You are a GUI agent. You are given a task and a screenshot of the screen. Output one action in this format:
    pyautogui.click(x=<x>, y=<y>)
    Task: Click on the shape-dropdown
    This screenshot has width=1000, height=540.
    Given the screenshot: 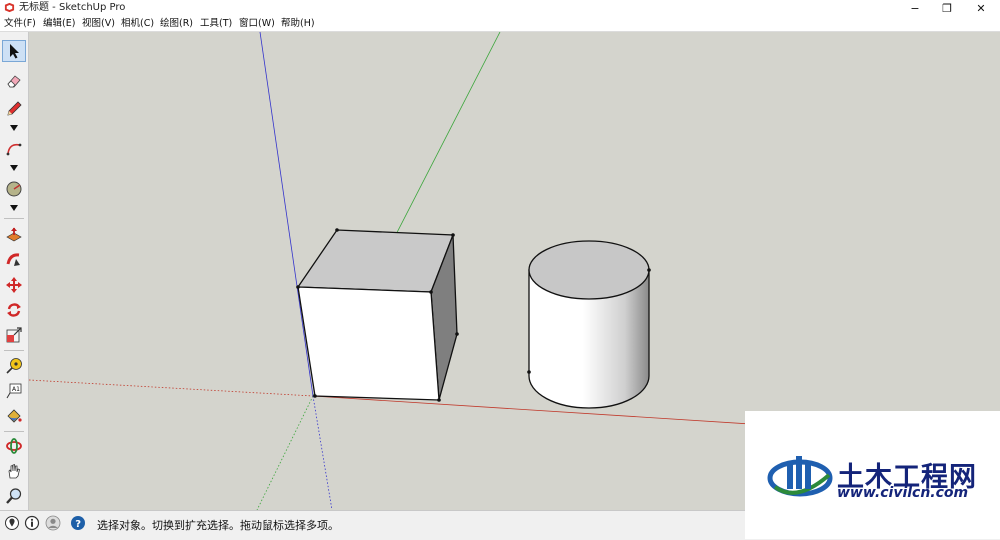 What is the action you would take?
    pyautogui.click(x=14, y=208)
    